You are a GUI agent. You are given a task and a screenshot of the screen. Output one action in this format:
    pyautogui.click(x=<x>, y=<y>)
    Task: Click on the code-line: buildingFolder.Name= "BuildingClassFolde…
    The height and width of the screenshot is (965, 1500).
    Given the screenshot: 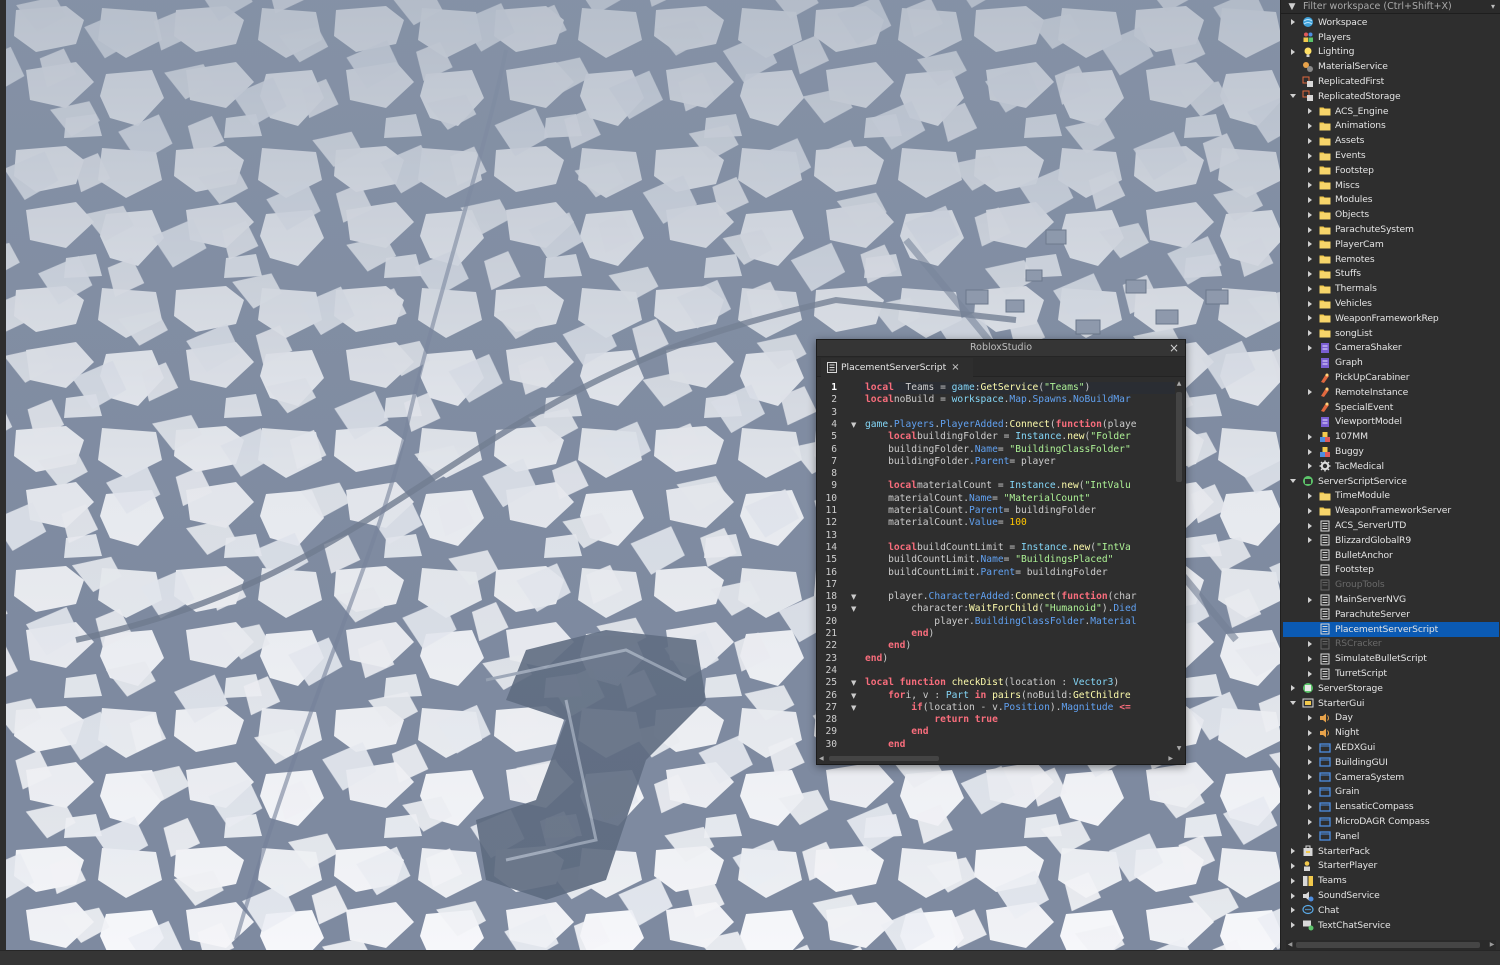 What is the action you would take?
    pyautogui.click(x=1019, y=450)
    